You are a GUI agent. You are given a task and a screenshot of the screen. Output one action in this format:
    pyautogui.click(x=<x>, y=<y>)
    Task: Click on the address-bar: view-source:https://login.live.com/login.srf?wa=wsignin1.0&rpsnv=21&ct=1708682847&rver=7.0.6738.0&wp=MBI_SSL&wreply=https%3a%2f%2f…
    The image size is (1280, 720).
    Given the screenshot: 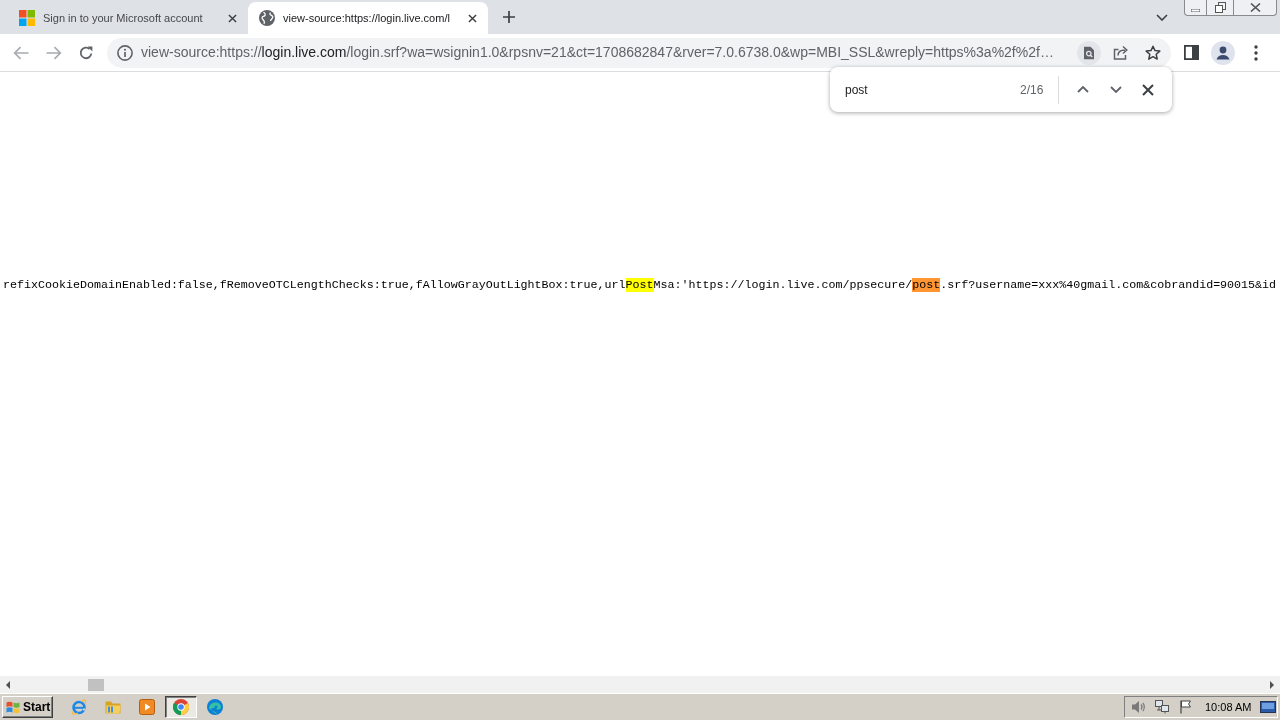 What is the action you would take?
    pyautogui.click(x=639, y=52)
    